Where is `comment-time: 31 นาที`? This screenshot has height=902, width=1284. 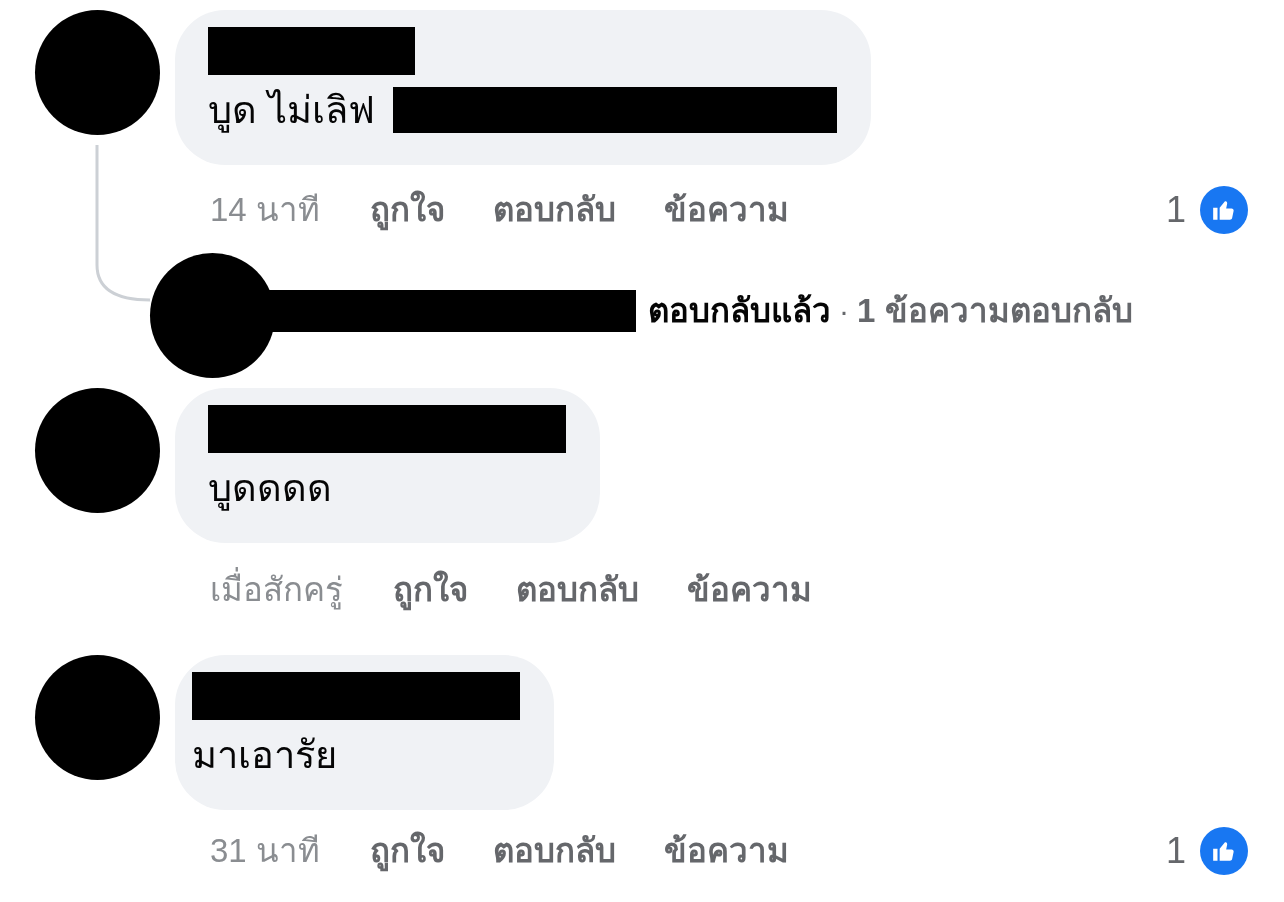 comment-time: 31 นาที is located at coordinates (265, 850).